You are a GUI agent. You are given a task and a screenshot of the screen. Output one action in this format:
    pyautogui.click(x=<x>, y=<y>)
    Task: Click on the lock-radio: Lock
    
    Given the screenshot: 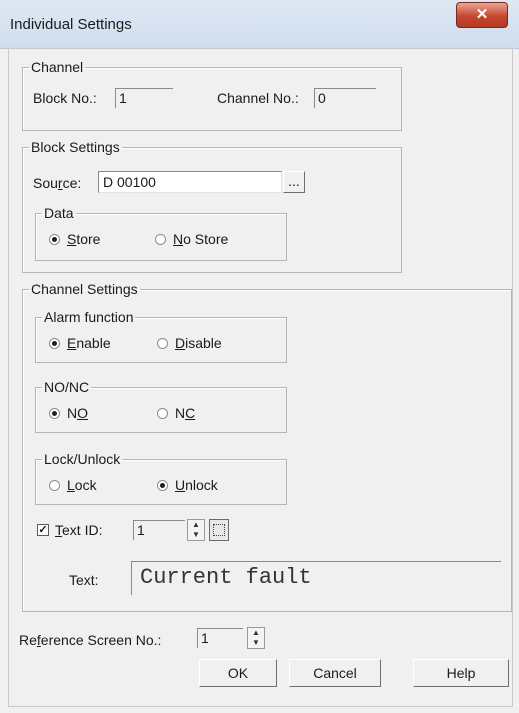 What is the action you would take?
    pyautogui.click(x=73, y=485)
    